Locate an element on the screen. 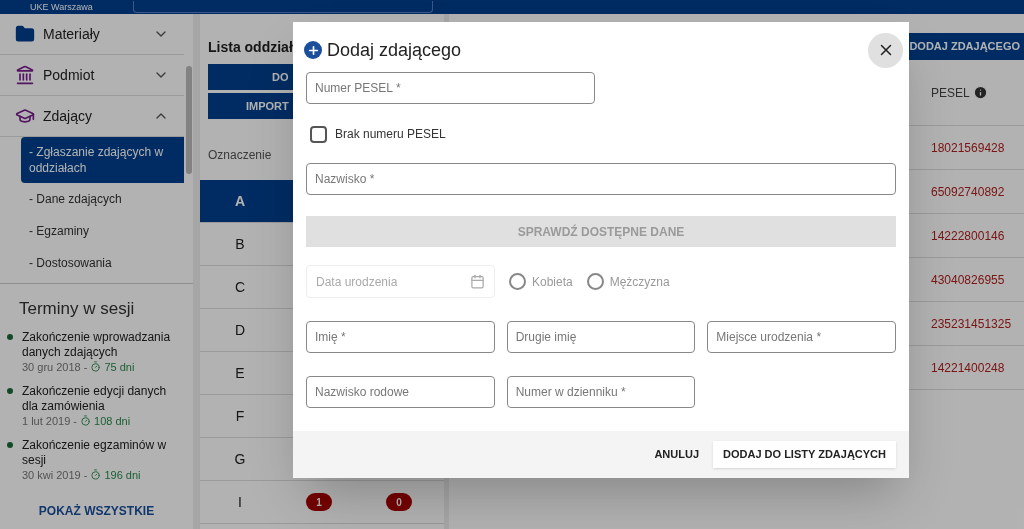 This screenshot has height=529, width=1024. text-field: Numer w dzienniku * is located at coordinates (601, 392).